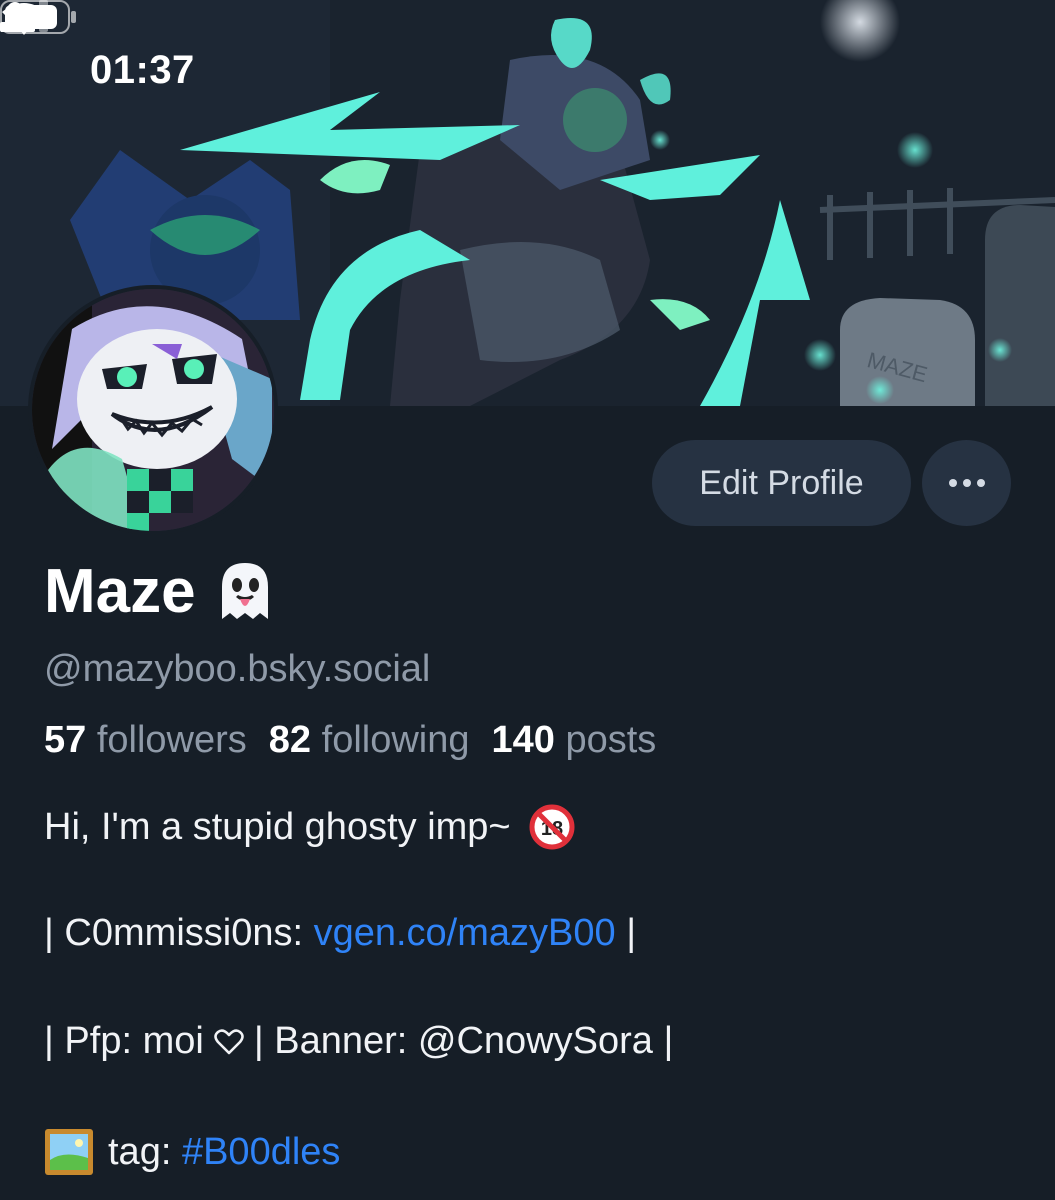  I want to click on followers-label: followers, so click(171, 740).